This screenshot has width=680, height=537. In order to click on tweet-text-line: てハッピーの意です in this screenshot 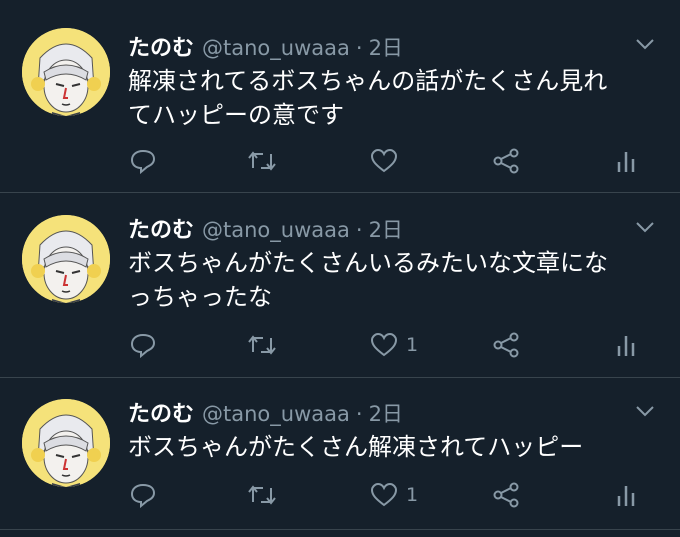, I will do `click(236, 115)`.